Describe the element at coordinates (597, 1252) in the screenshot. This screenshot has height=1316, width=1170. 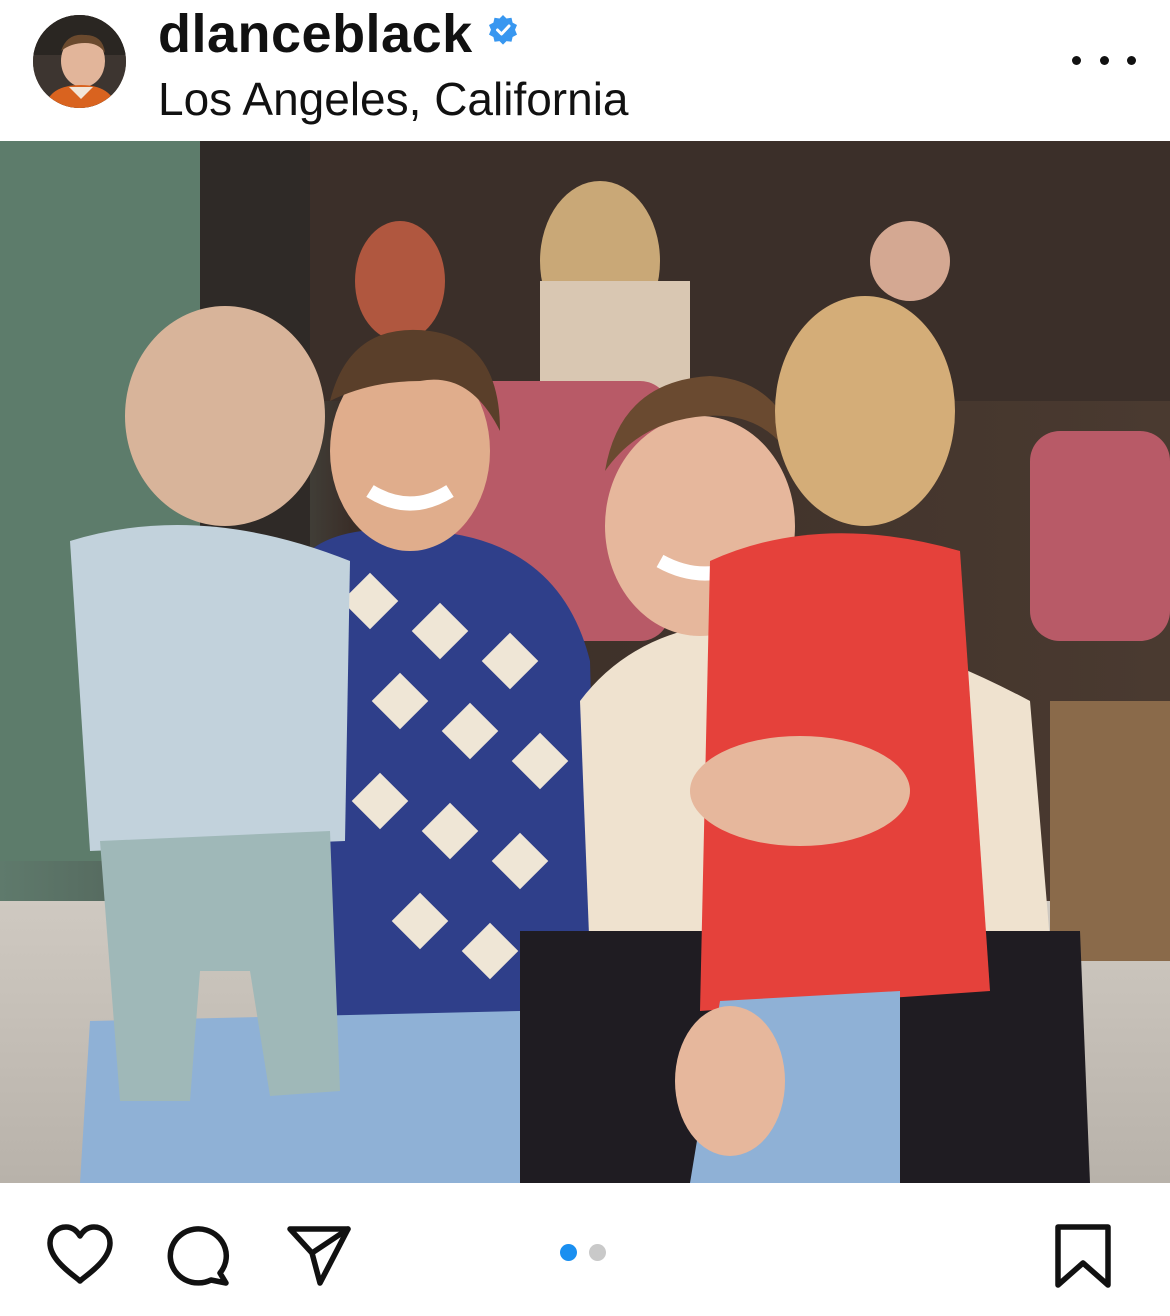
I see `carousel-dot` at that location.